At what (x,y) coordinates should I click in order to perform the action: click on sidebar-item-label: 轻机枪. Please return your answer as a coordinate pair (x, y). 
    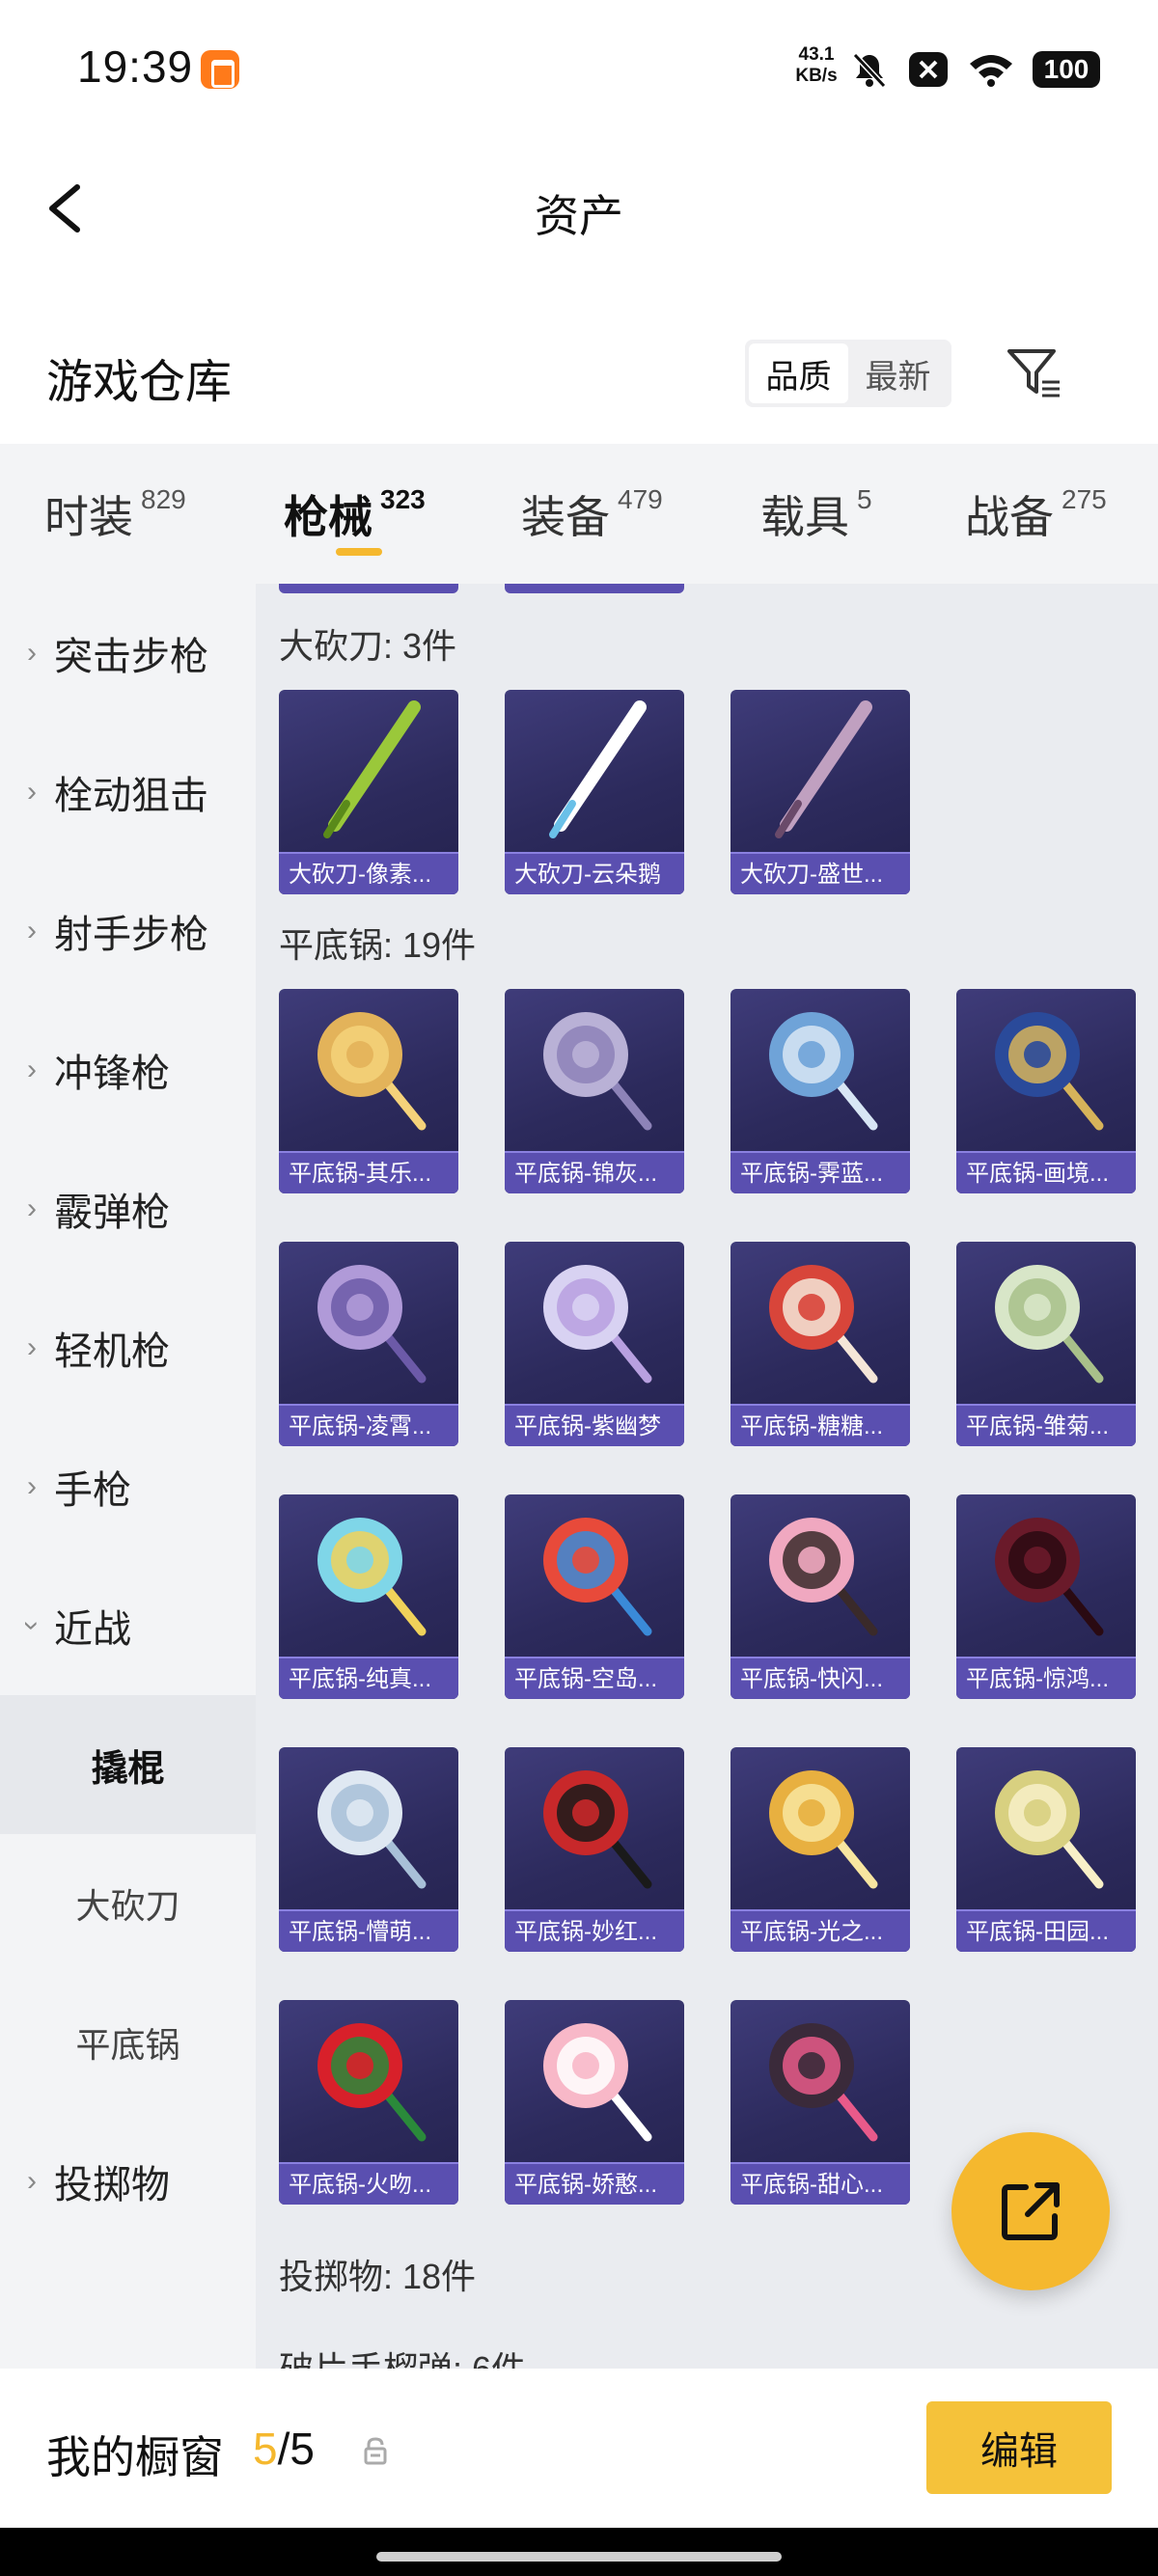
    Looking at the image, I should click on (112, 1352).